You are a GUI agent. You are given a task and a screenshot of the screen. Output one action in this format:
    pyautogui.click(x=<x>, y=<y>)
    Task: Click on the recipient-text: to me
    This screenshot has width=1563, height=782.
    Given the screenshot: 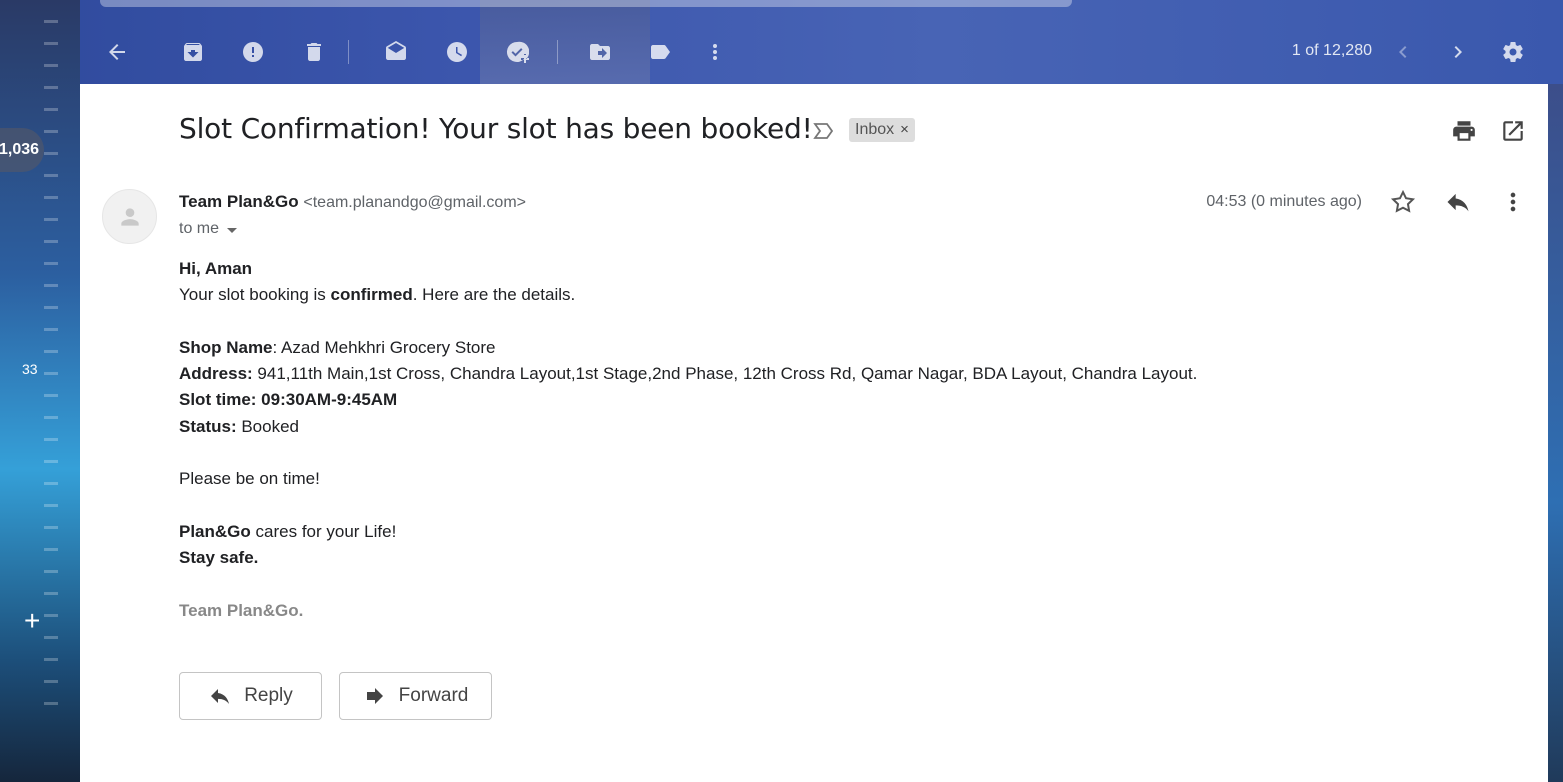 What is the action you would take?
    pyautogui.click(x=199, y=228)
    